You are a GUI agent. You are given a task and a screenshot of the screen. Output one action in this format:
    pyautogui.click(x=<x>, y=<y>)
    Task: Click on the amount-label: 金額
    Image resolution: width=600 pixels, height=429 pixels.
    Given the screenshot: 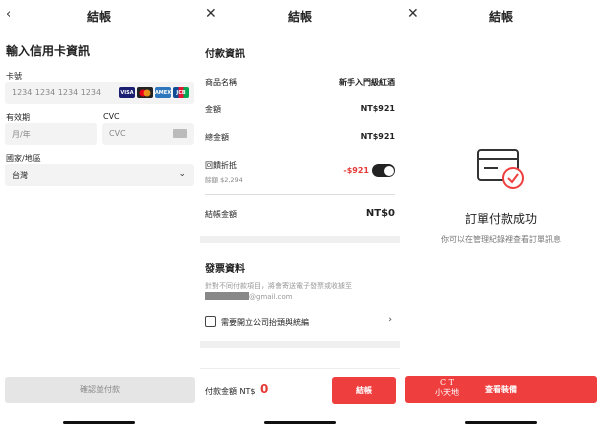 What is the action you would take?
    pyautogui.click(x=213, y=109)
    